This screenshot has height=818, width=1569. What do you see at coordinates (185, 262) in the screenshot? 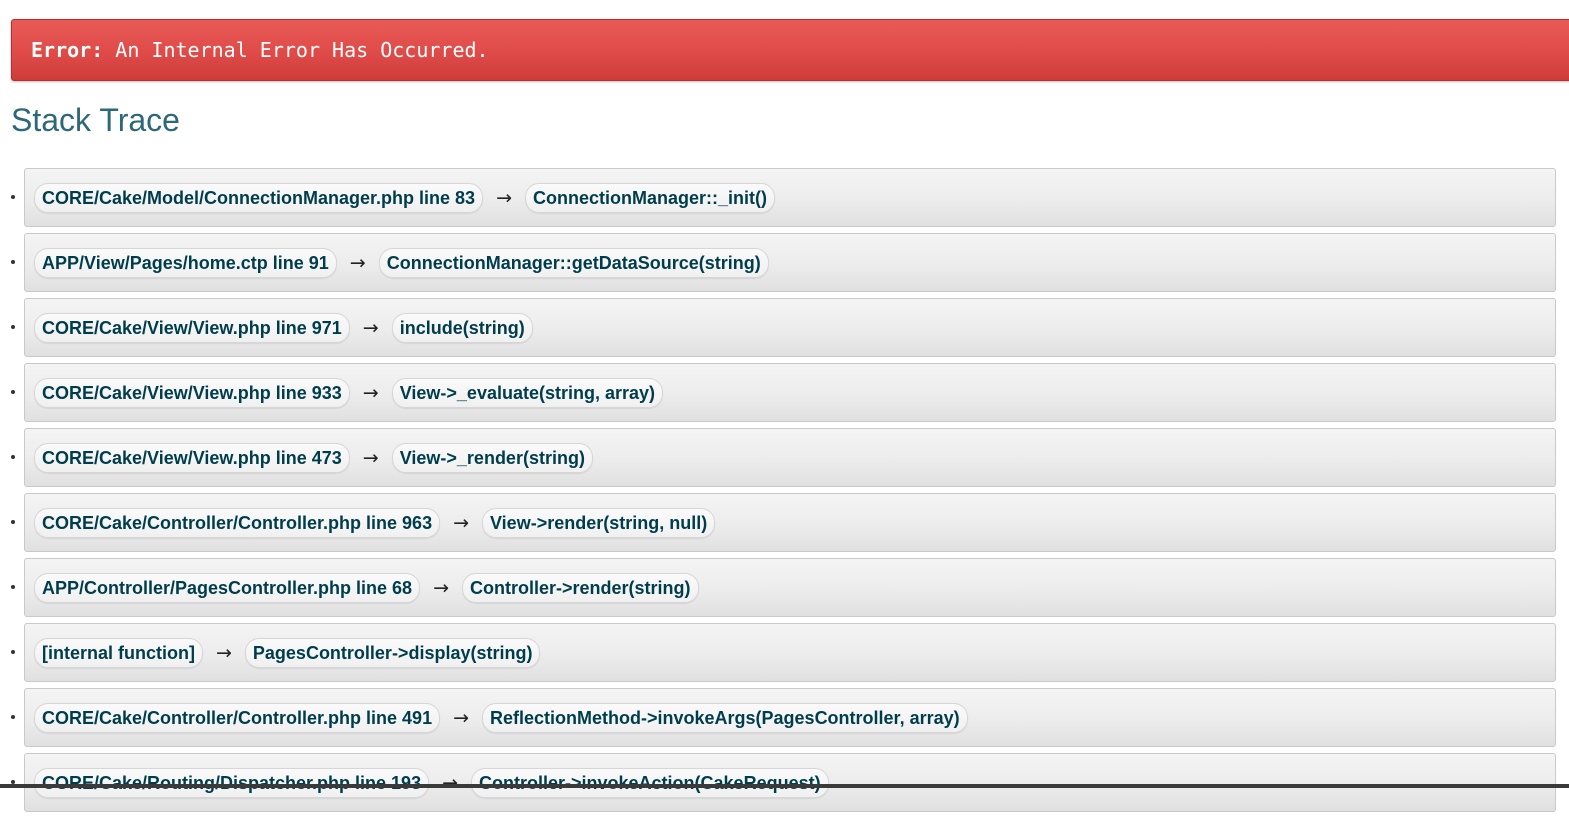
I see `frame-location-link: APP/View/Pages/home.ctp line 91` at bounding box center [185, 262].